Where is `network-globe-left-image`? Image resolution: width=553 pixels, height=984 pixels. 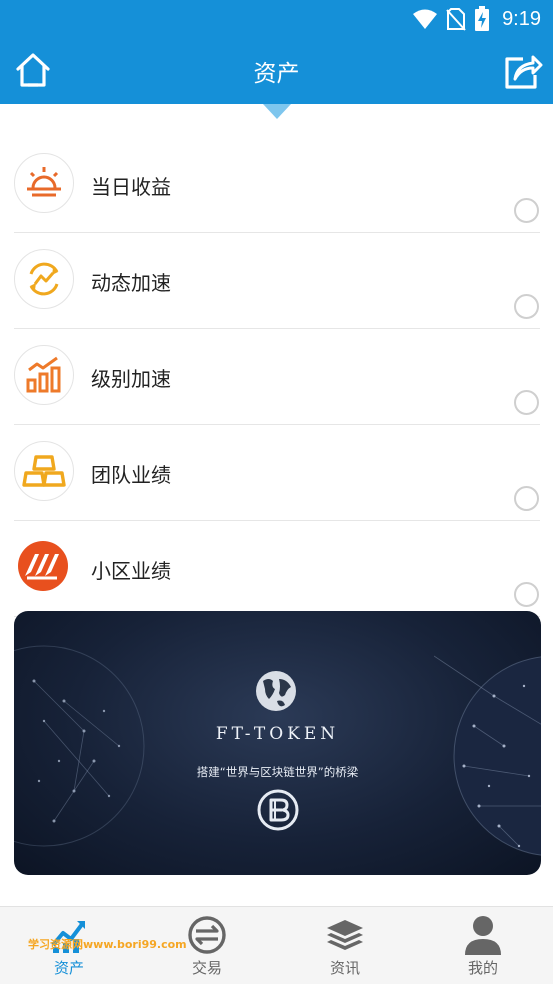 network-globe-left-image is located at coordinates (79, 746).